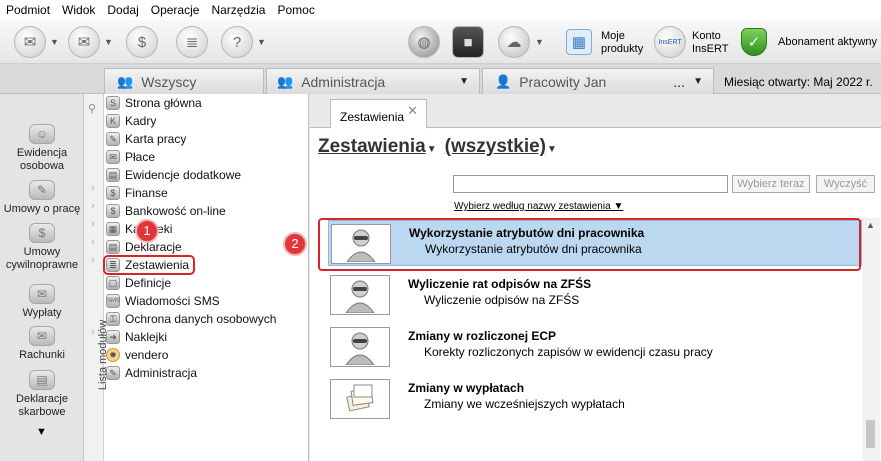 This screenshot has width=881, height=461. Describe the element at coordinates (42, 380) in the screenshot. I see `document-icon: ▤` at that location.